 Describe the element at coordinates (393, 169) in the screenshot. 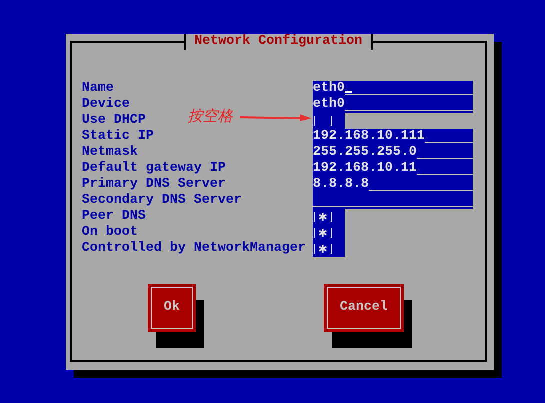

I see `text-field: 192.168.10.11` at that location.